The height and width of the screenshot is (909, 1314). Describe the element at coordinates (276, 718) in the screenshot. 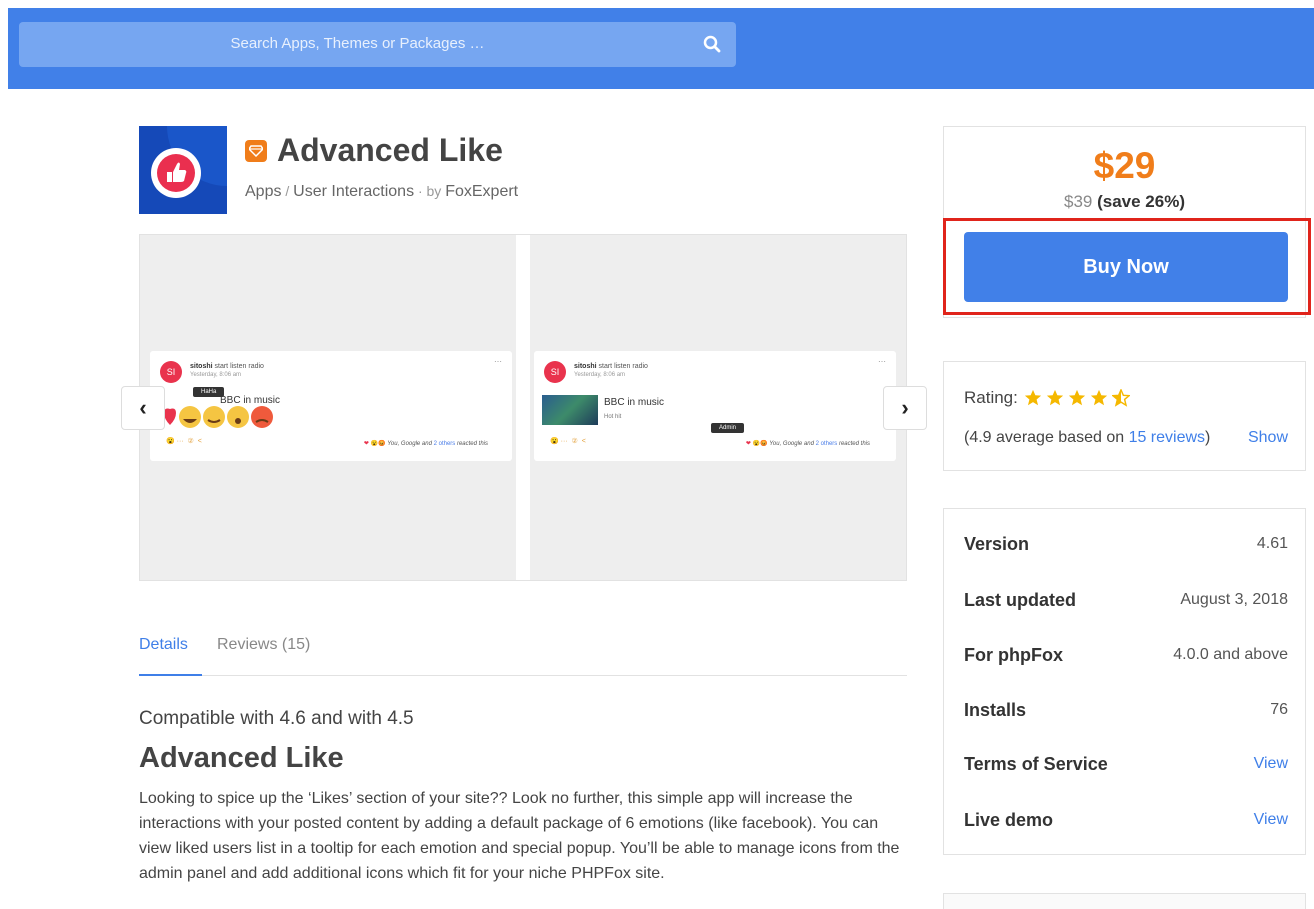

I see `compatibility-note: Compatible with 4.6 and with 4.5` at that location.